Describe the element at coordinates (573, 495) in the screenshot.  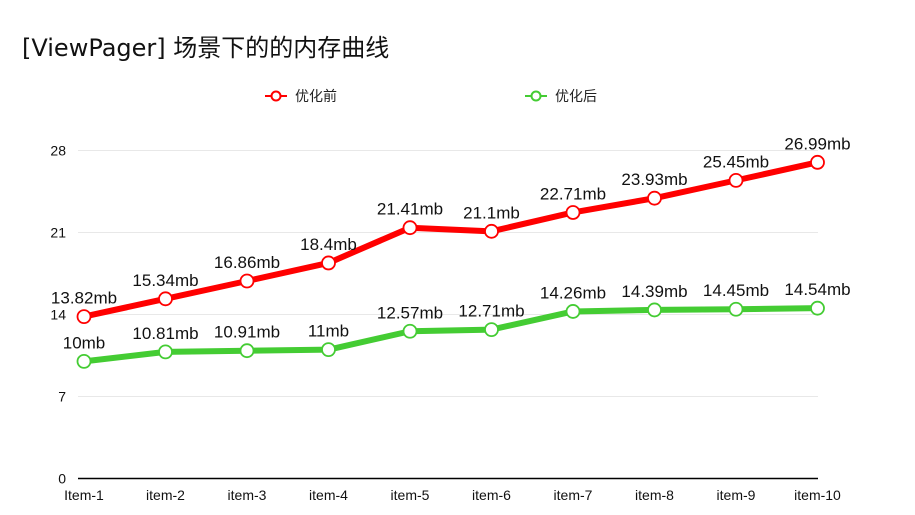
I see `x-tick-label: item-7` at that location.